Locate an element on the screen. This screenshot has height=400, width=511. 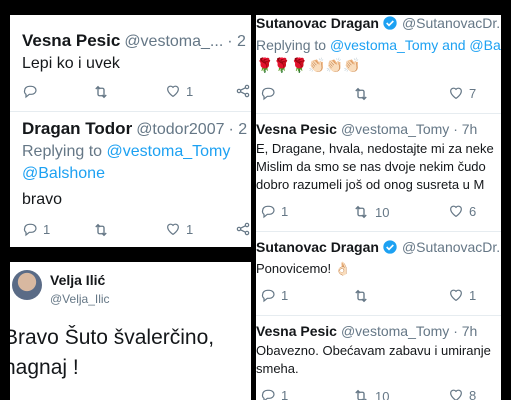
tweet-body: Ponovicemo! 👌🏻 is located at coordinates (303, 268).